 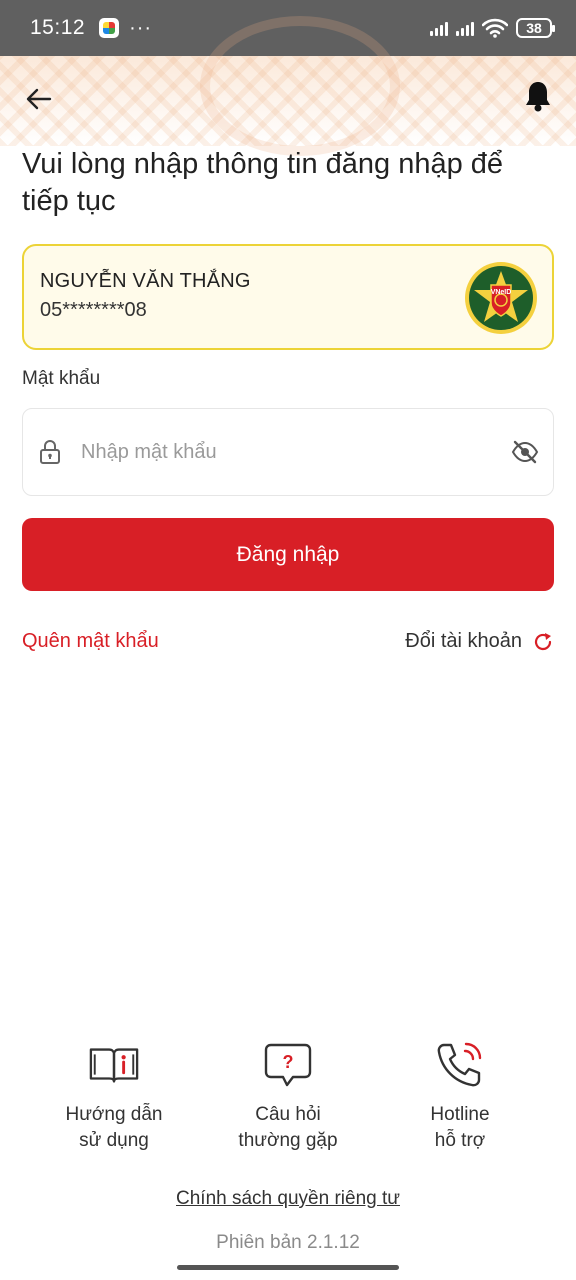 What do you see at coordinates (535, 28) in the screenshot?
I see `battery-icon: 38` at bounding box center [535, 28].